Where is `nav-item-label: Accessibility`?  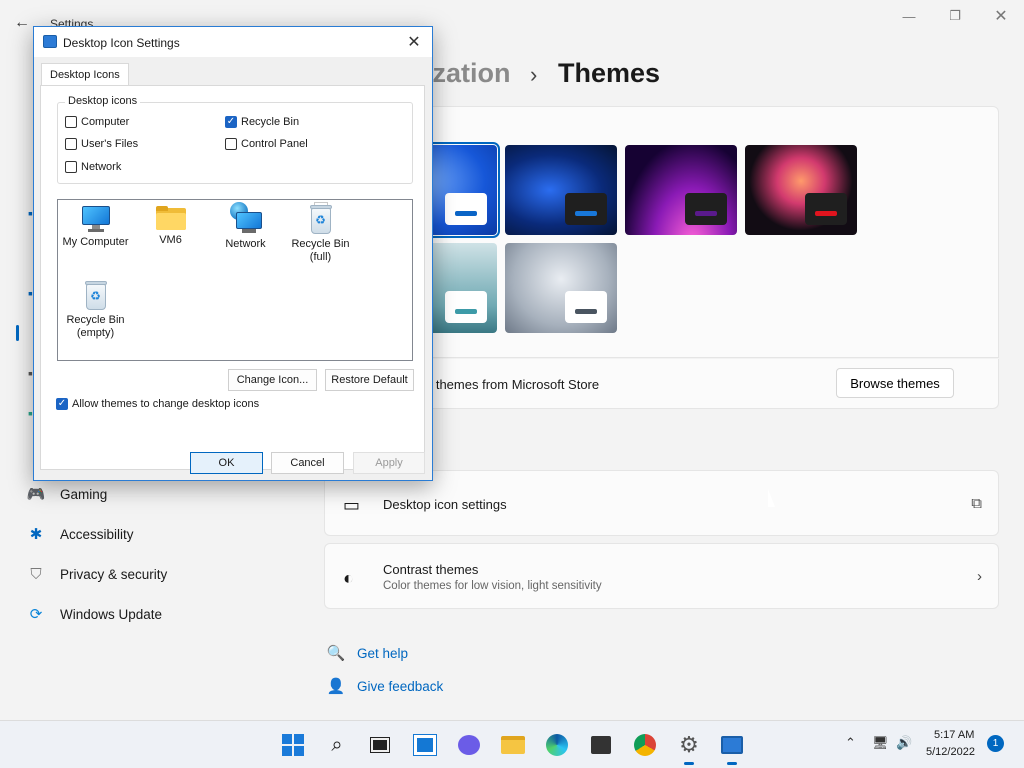 nav-item-label: Accessibility is located at coordinates (97, 534).